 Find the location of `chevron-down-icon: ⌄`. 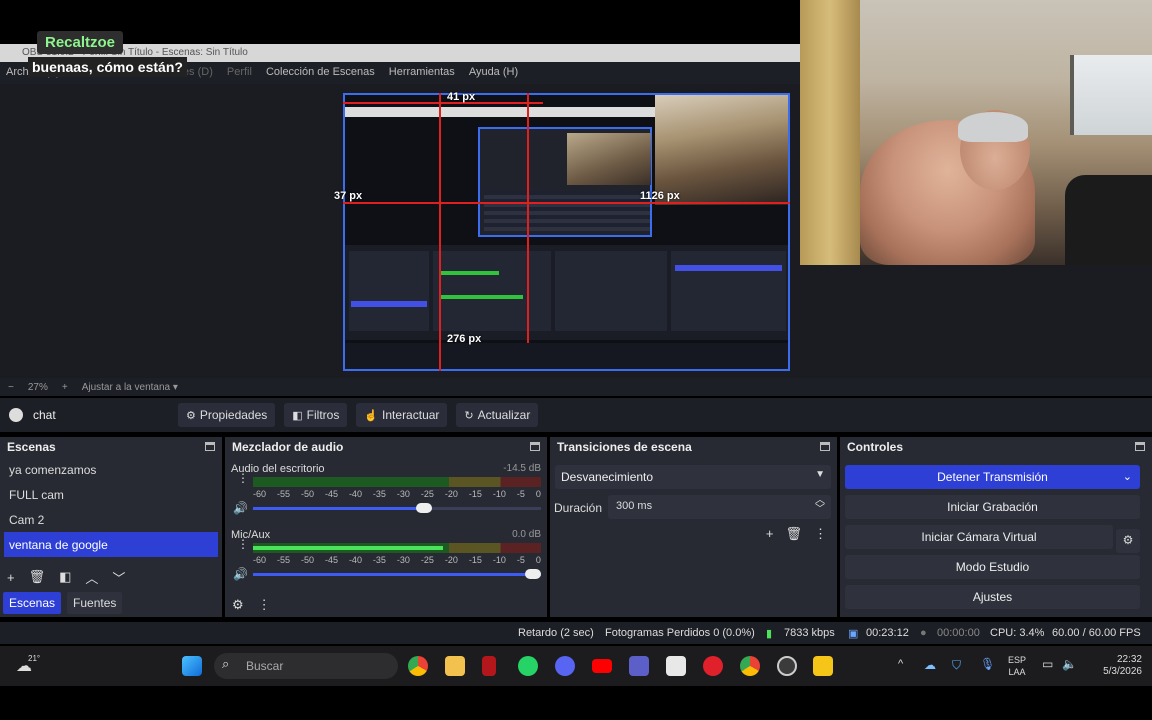

chevron-down-icon: ⌄ is located at coordinates (1127, 476).